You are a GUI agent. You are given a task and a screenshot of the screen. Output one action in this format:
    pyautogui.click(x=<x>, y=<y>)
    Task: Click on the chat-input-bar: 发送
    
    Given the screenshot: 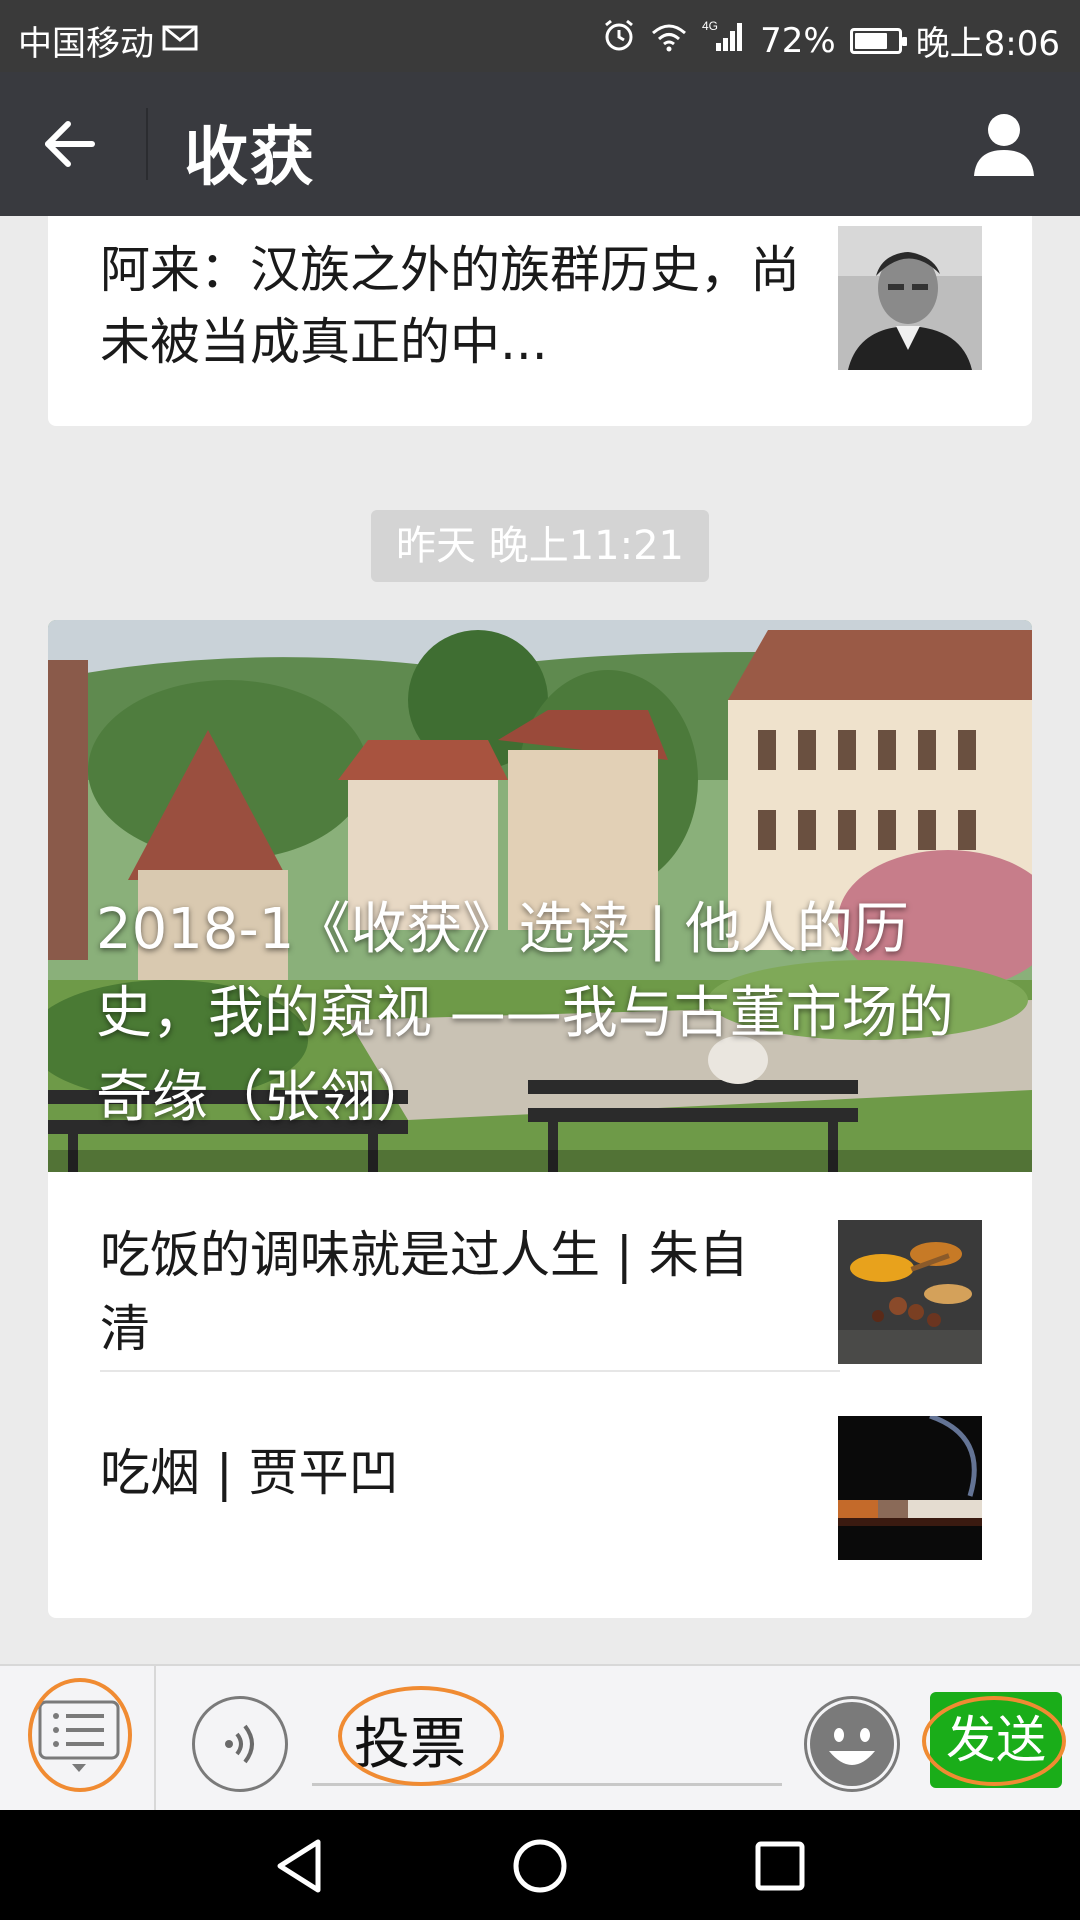 What is the action you would take?
    pyautogui.click(x=540, y=1738)
    